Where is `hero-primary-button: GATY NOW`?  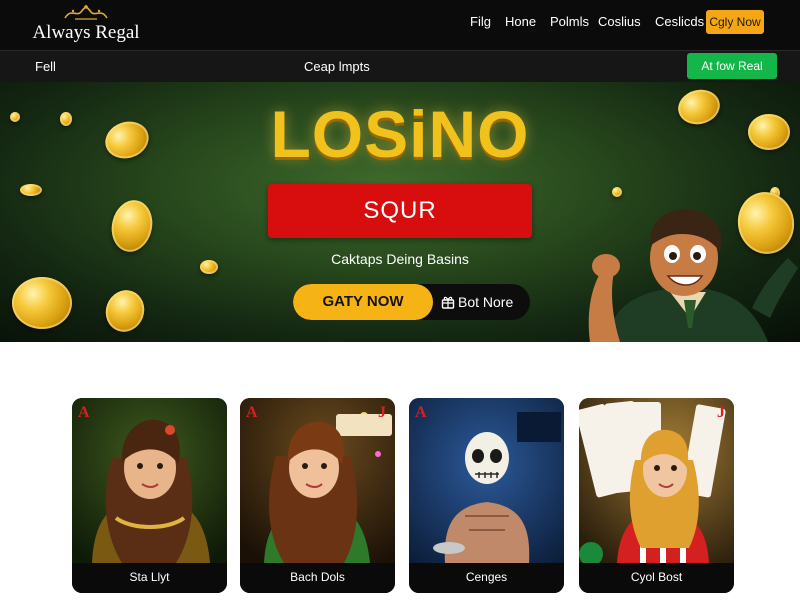 hero-primary-button: GATY NOW is located at coordinates (363, 302).